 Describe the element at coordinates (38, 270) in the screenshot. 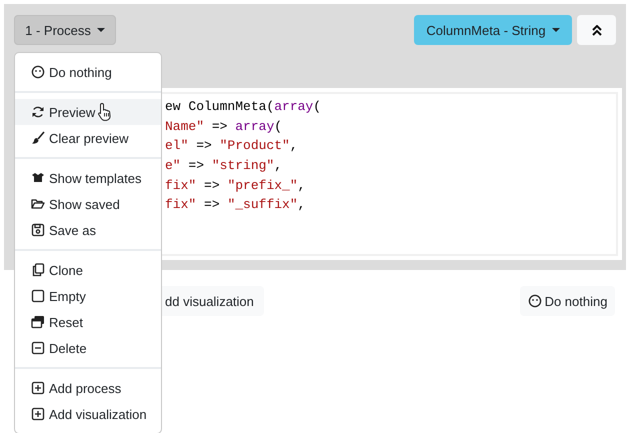

I see `copy-icon` at that location.